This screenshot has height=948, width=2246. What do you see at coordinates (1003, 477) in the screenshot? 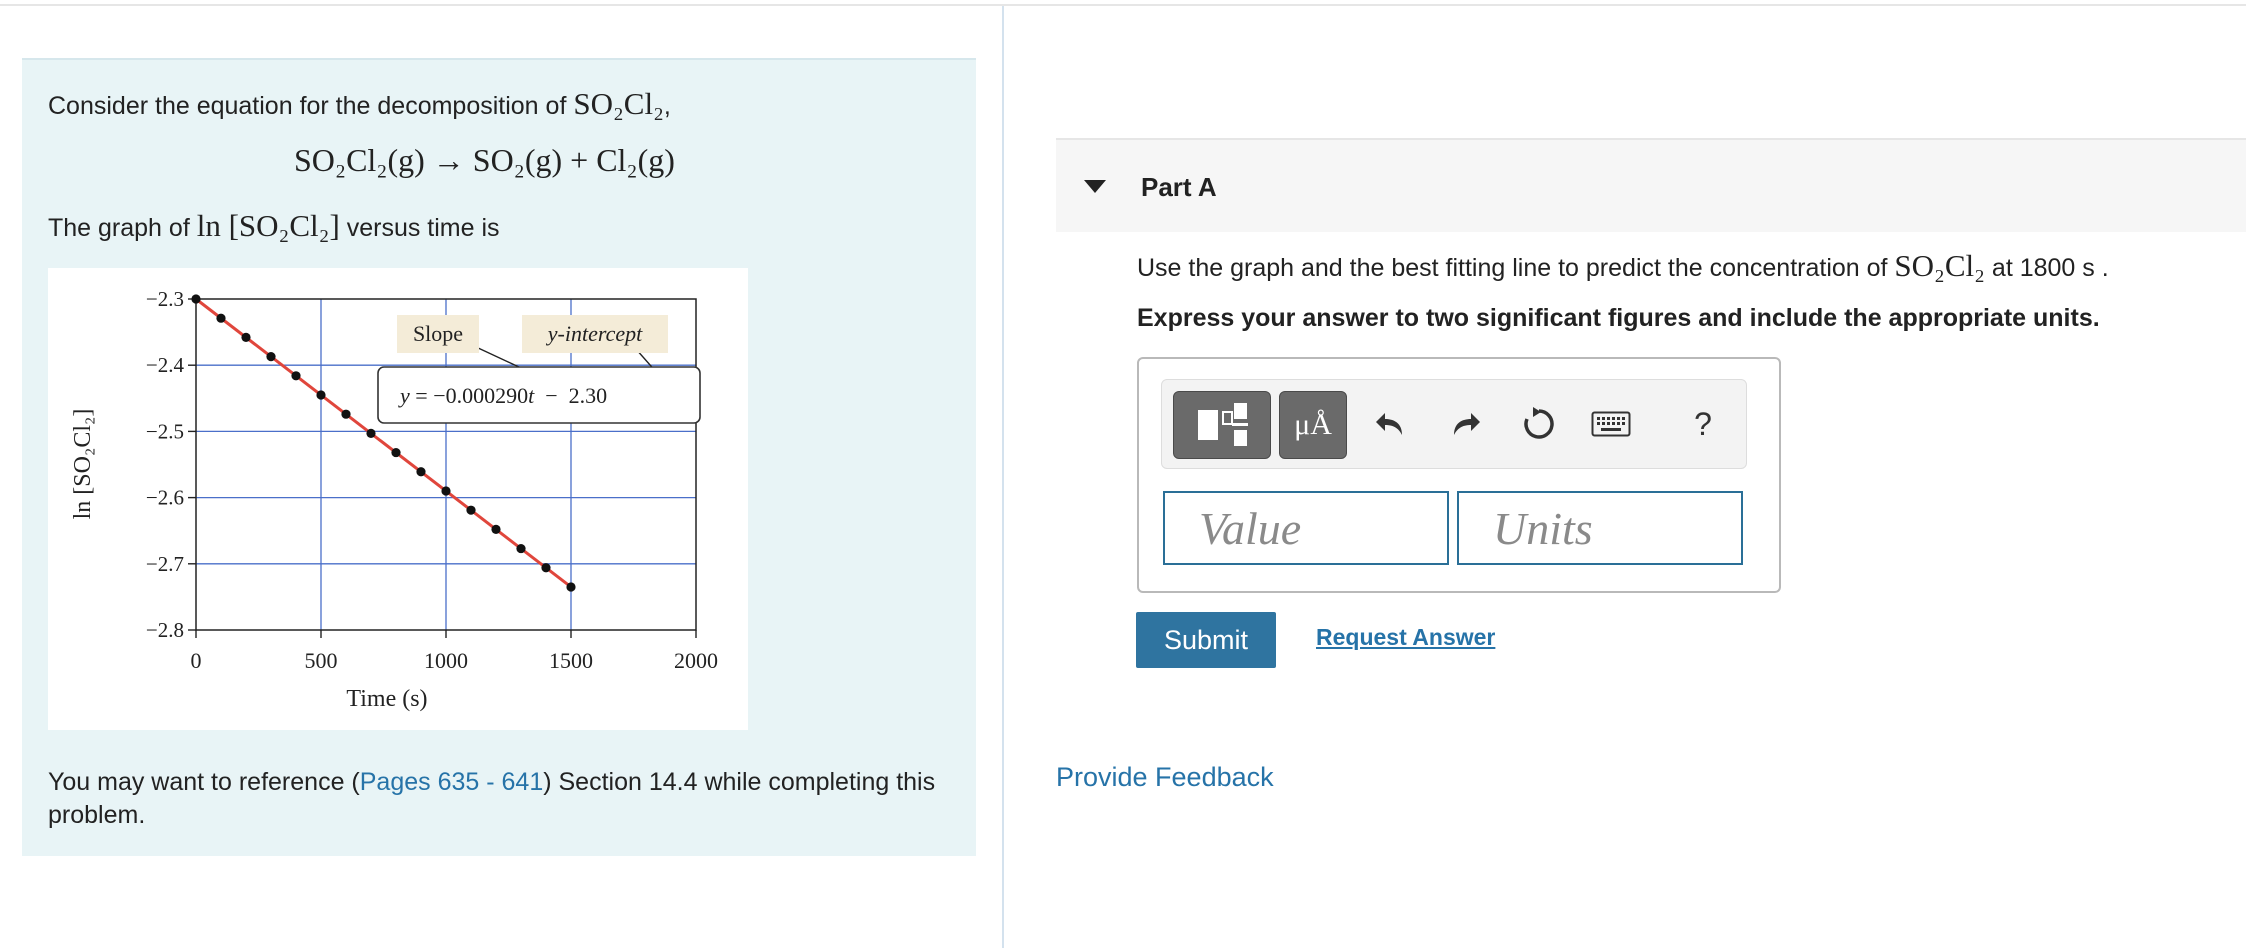
I see `panel-divider` at bounding box center [1003, 477].